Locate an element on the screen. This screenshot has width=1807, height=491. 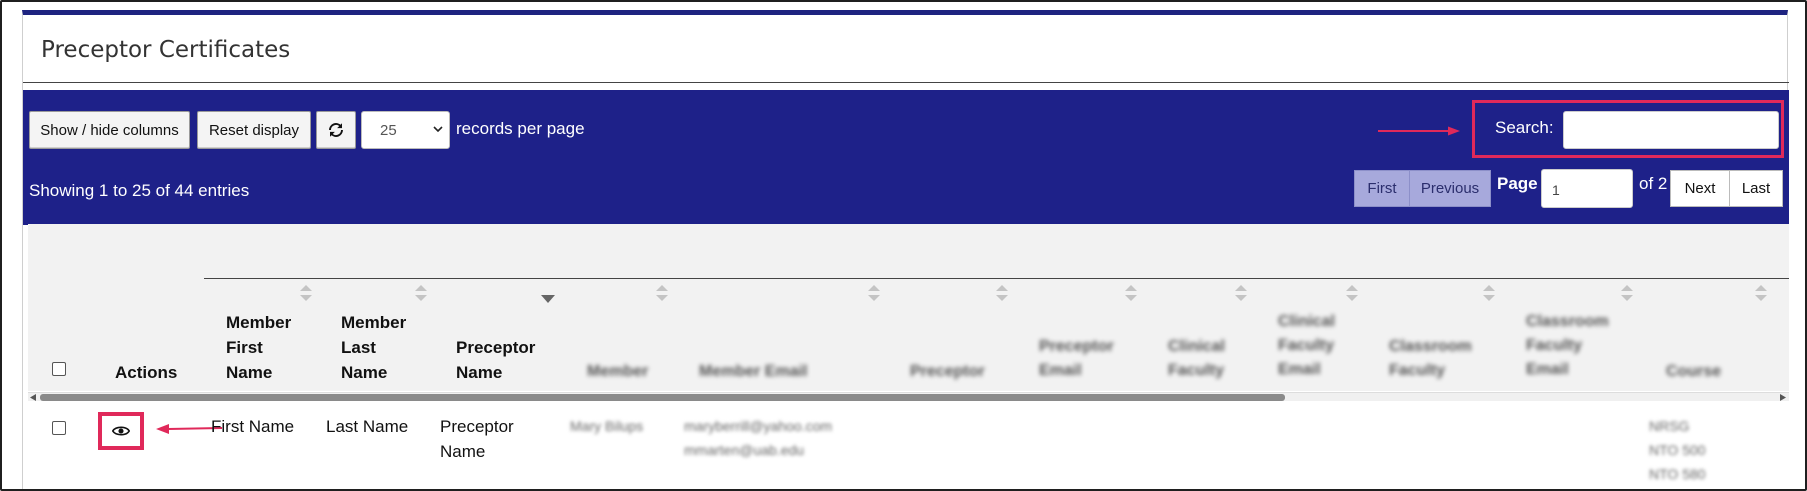
title-divider is located at coordinates (906, 82).